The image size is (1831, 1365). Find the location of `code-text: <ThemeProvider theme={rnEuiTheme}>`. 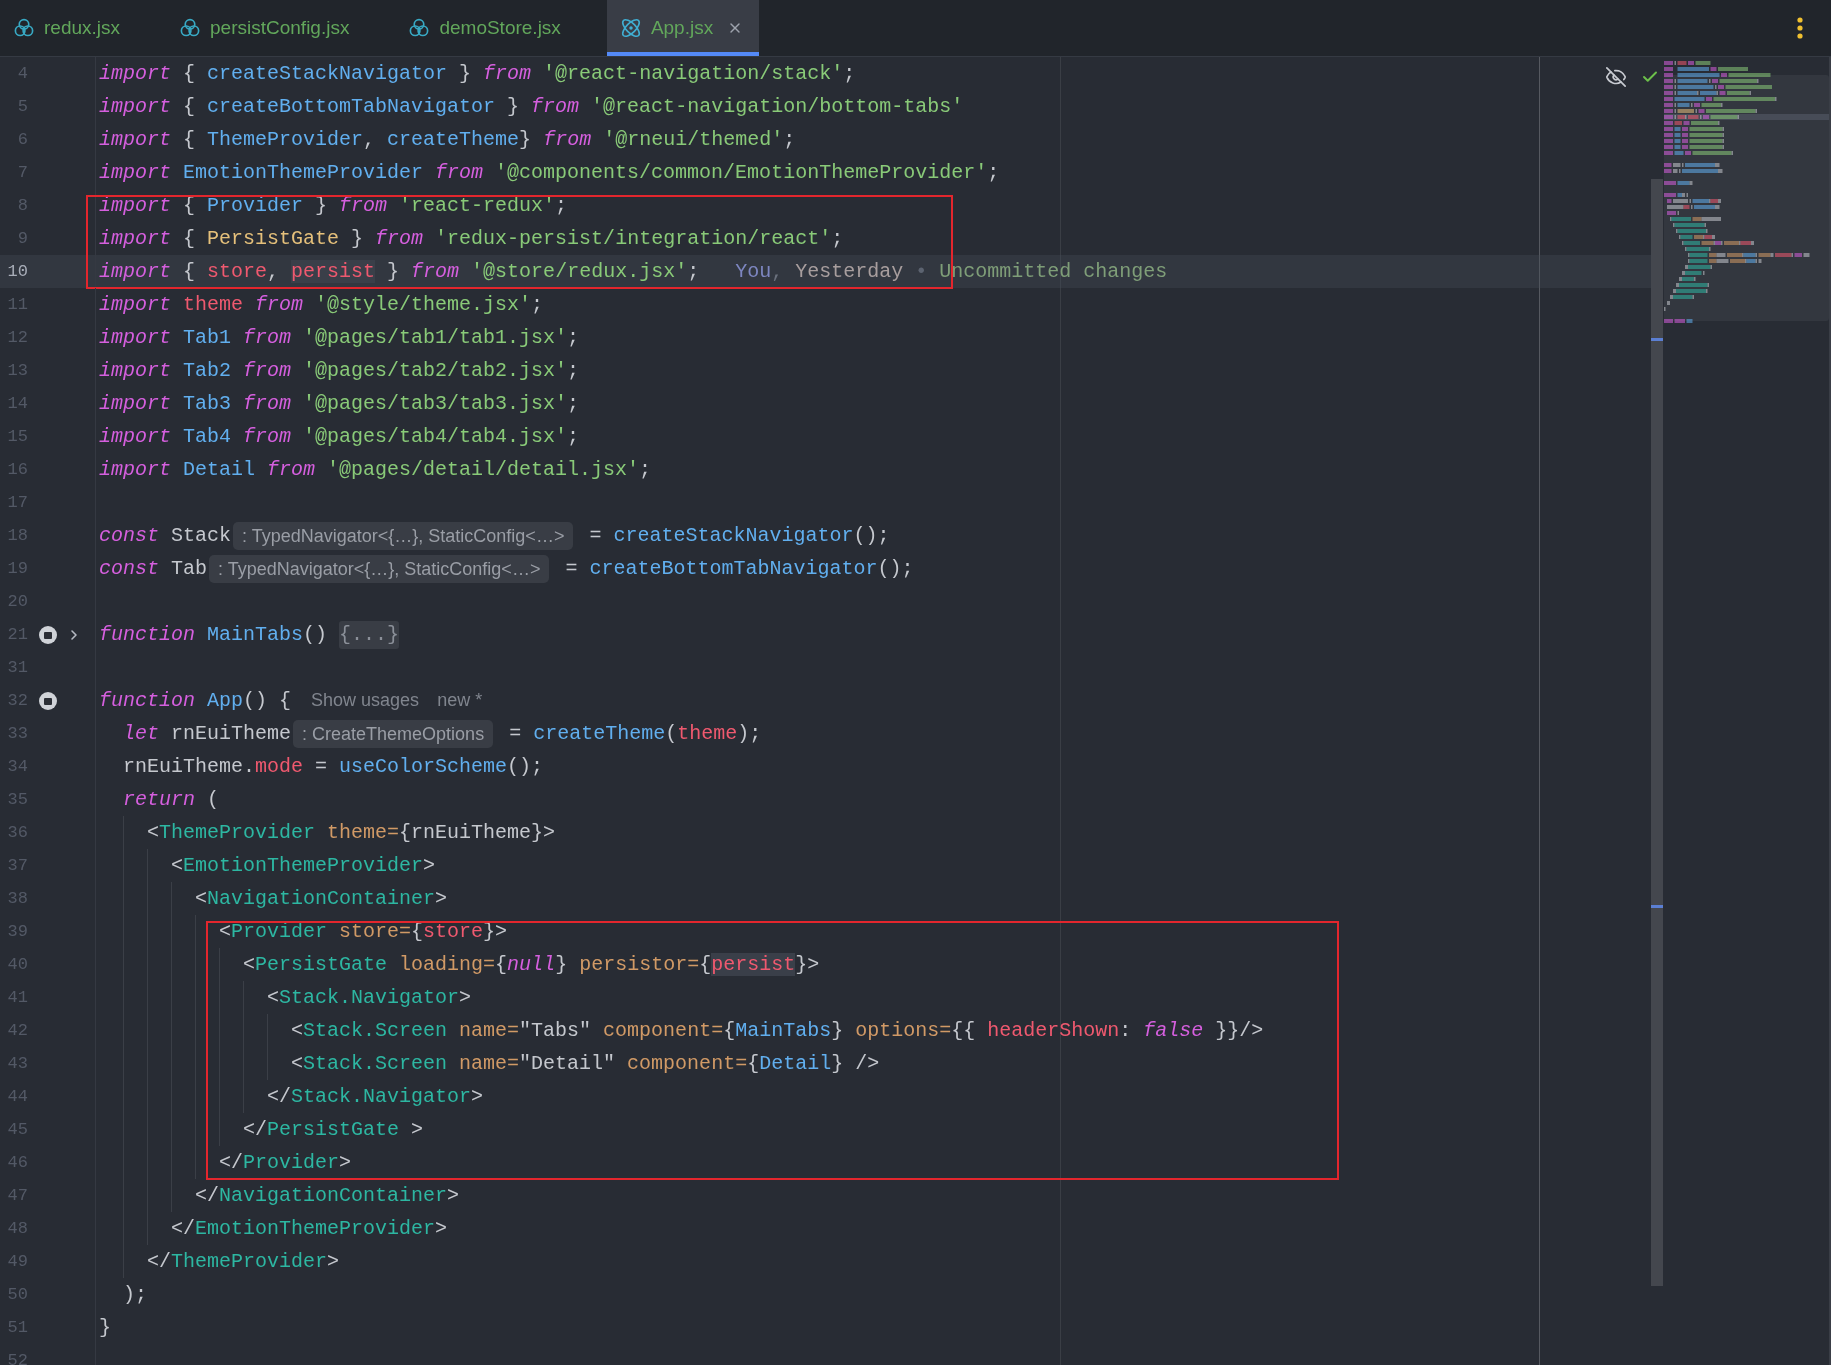

code-text: <ThemeProvider theme={rnEuiTheme}> is located at coordinates (351, 832).